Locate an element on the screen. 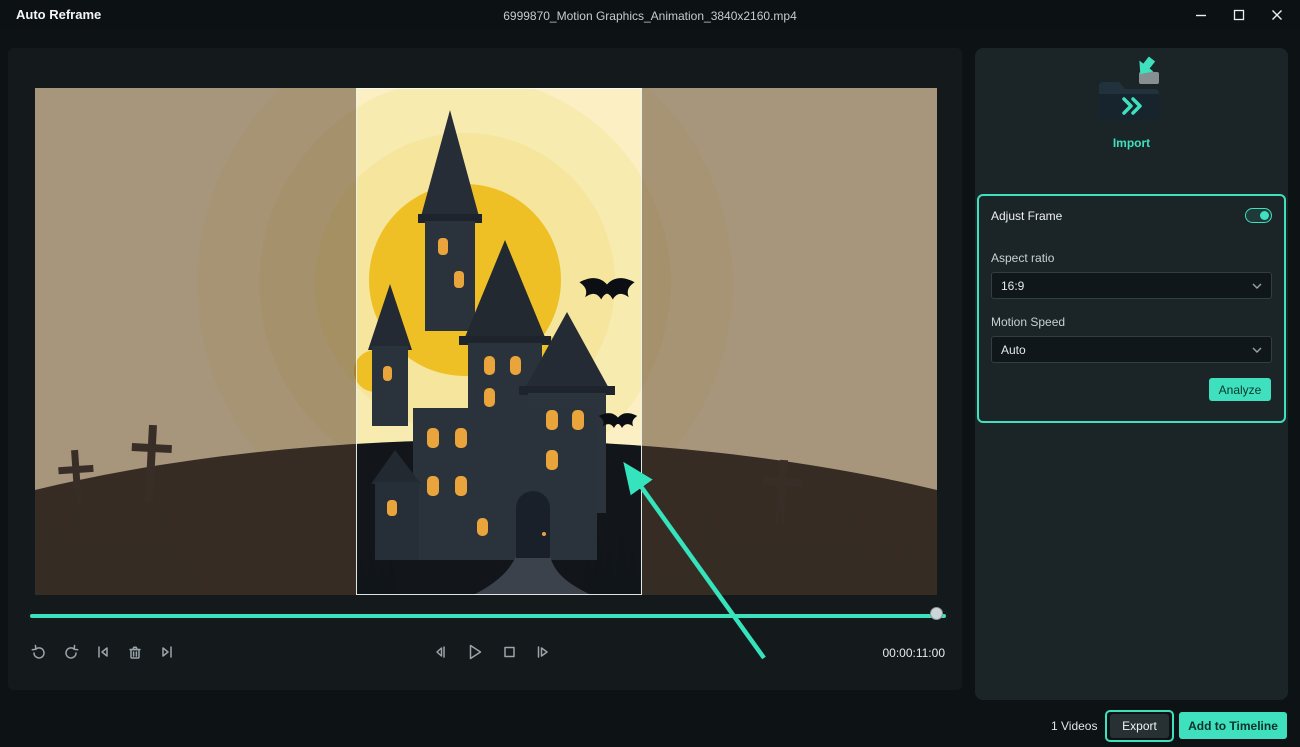  stop-button is located at coordinates (510, 652).